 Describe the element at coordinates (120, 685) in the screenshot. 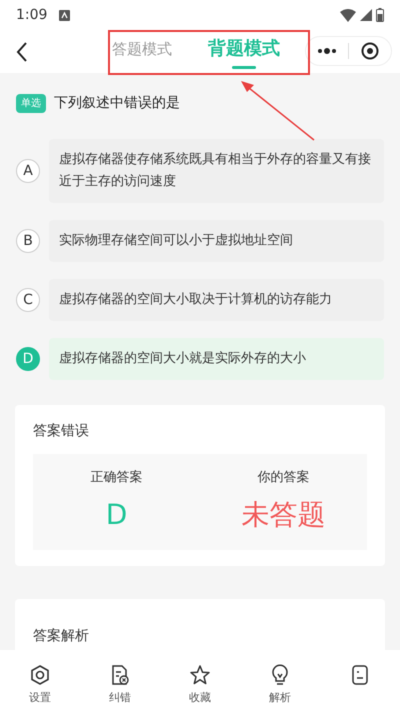

I see `toolbar-button: 纠错` at that location.